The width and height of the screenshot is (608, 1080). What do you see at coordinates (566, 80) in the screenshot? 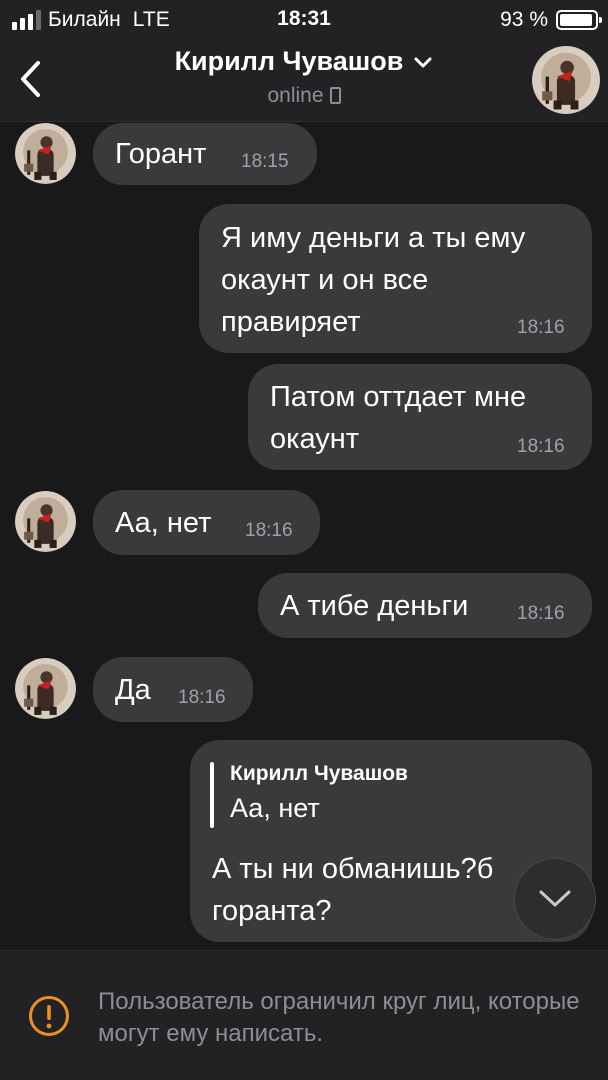
I see `contact-avatar` at bounding box center [566, 80].